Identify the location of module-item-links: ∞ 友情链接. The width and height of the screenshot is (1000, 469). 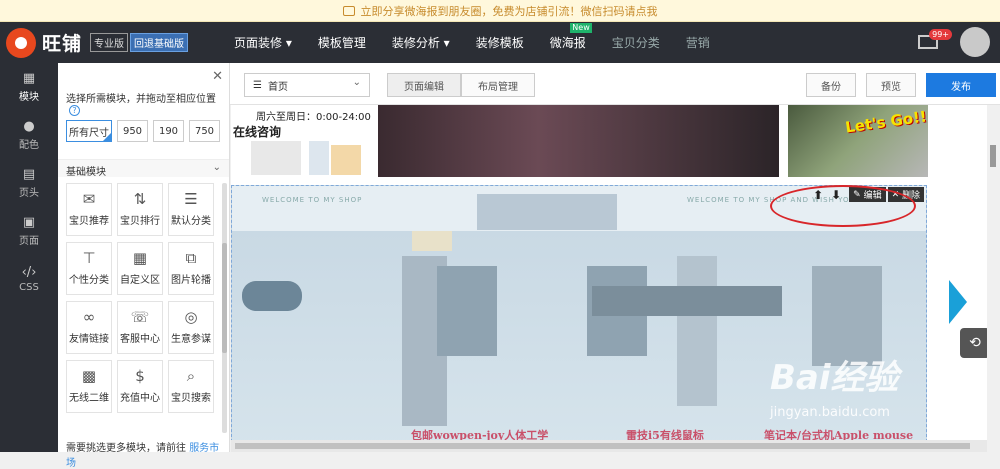
(89, 327).